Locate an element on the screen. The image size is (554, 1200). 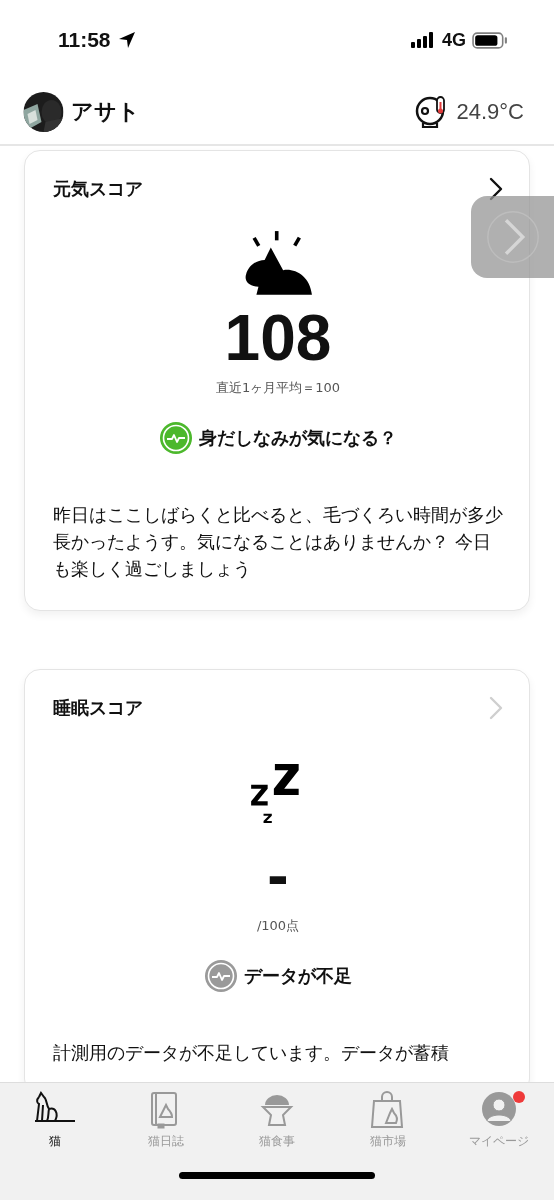
tab-label: 猫食事 is located at coordinates (277, 1141).